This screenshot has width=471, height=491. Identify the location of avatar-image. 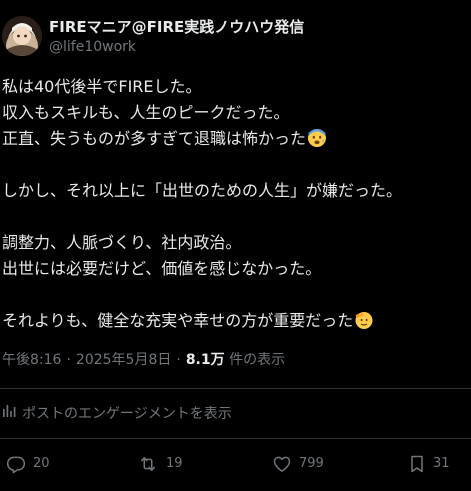
(22, 36).